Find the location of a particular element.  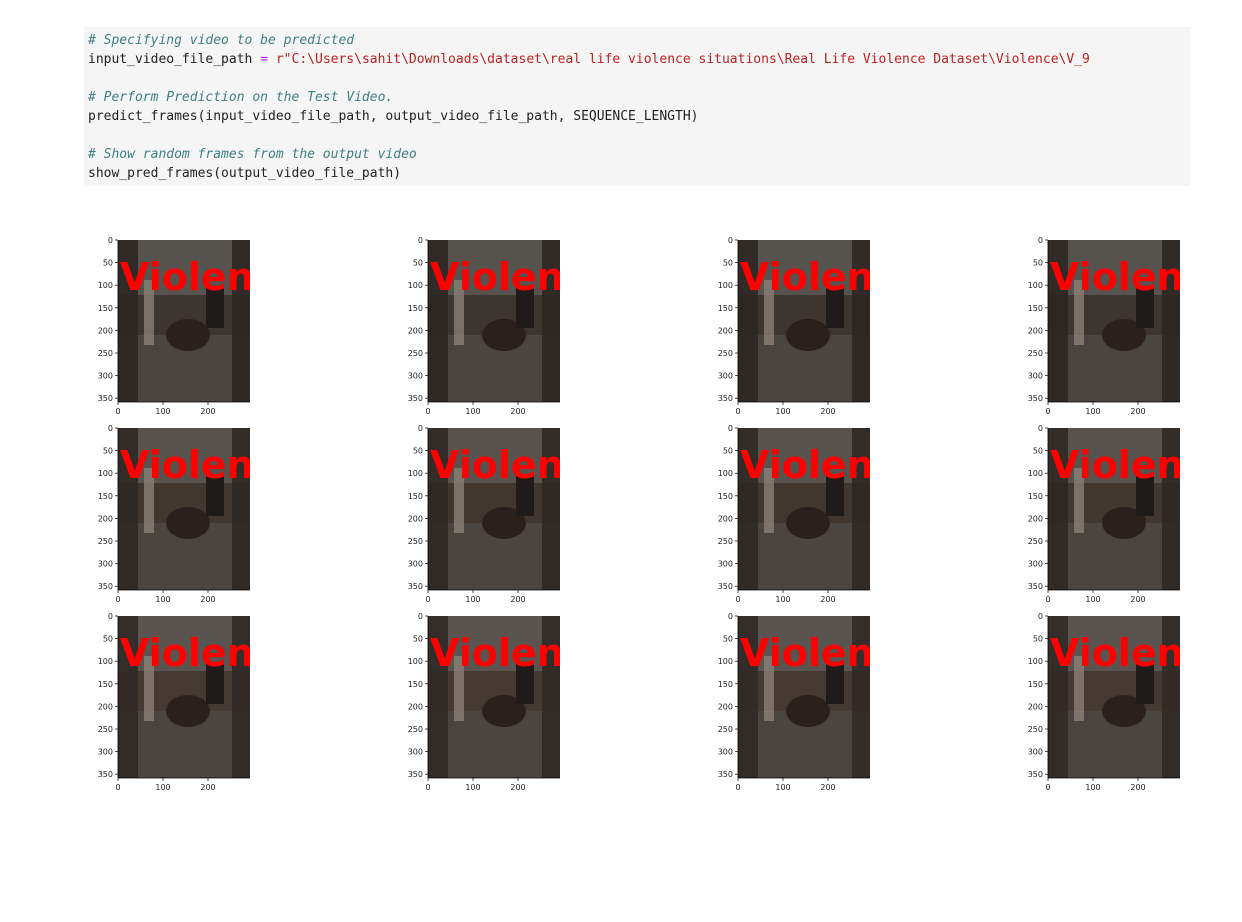

frame-plot-11: Violence 0 50 100 150 200 250 300 350 0 100 200 is located at coordinates (794, 703).